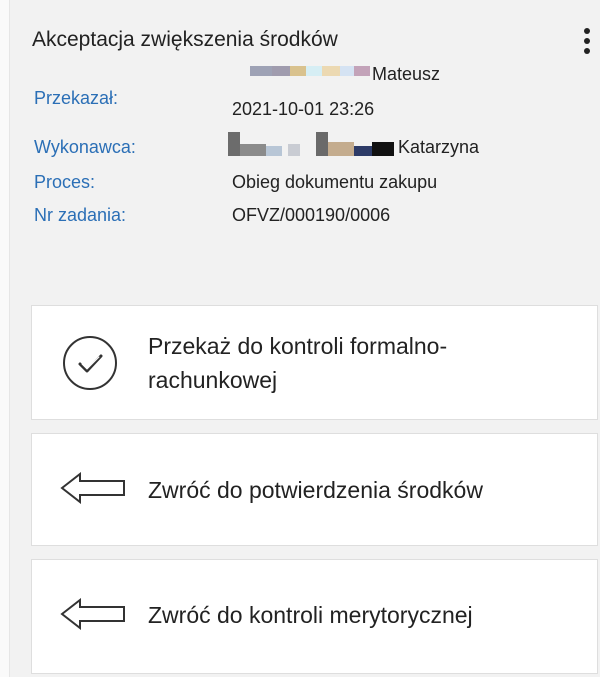  I want to click on more-options-icon, so click(587, 44).